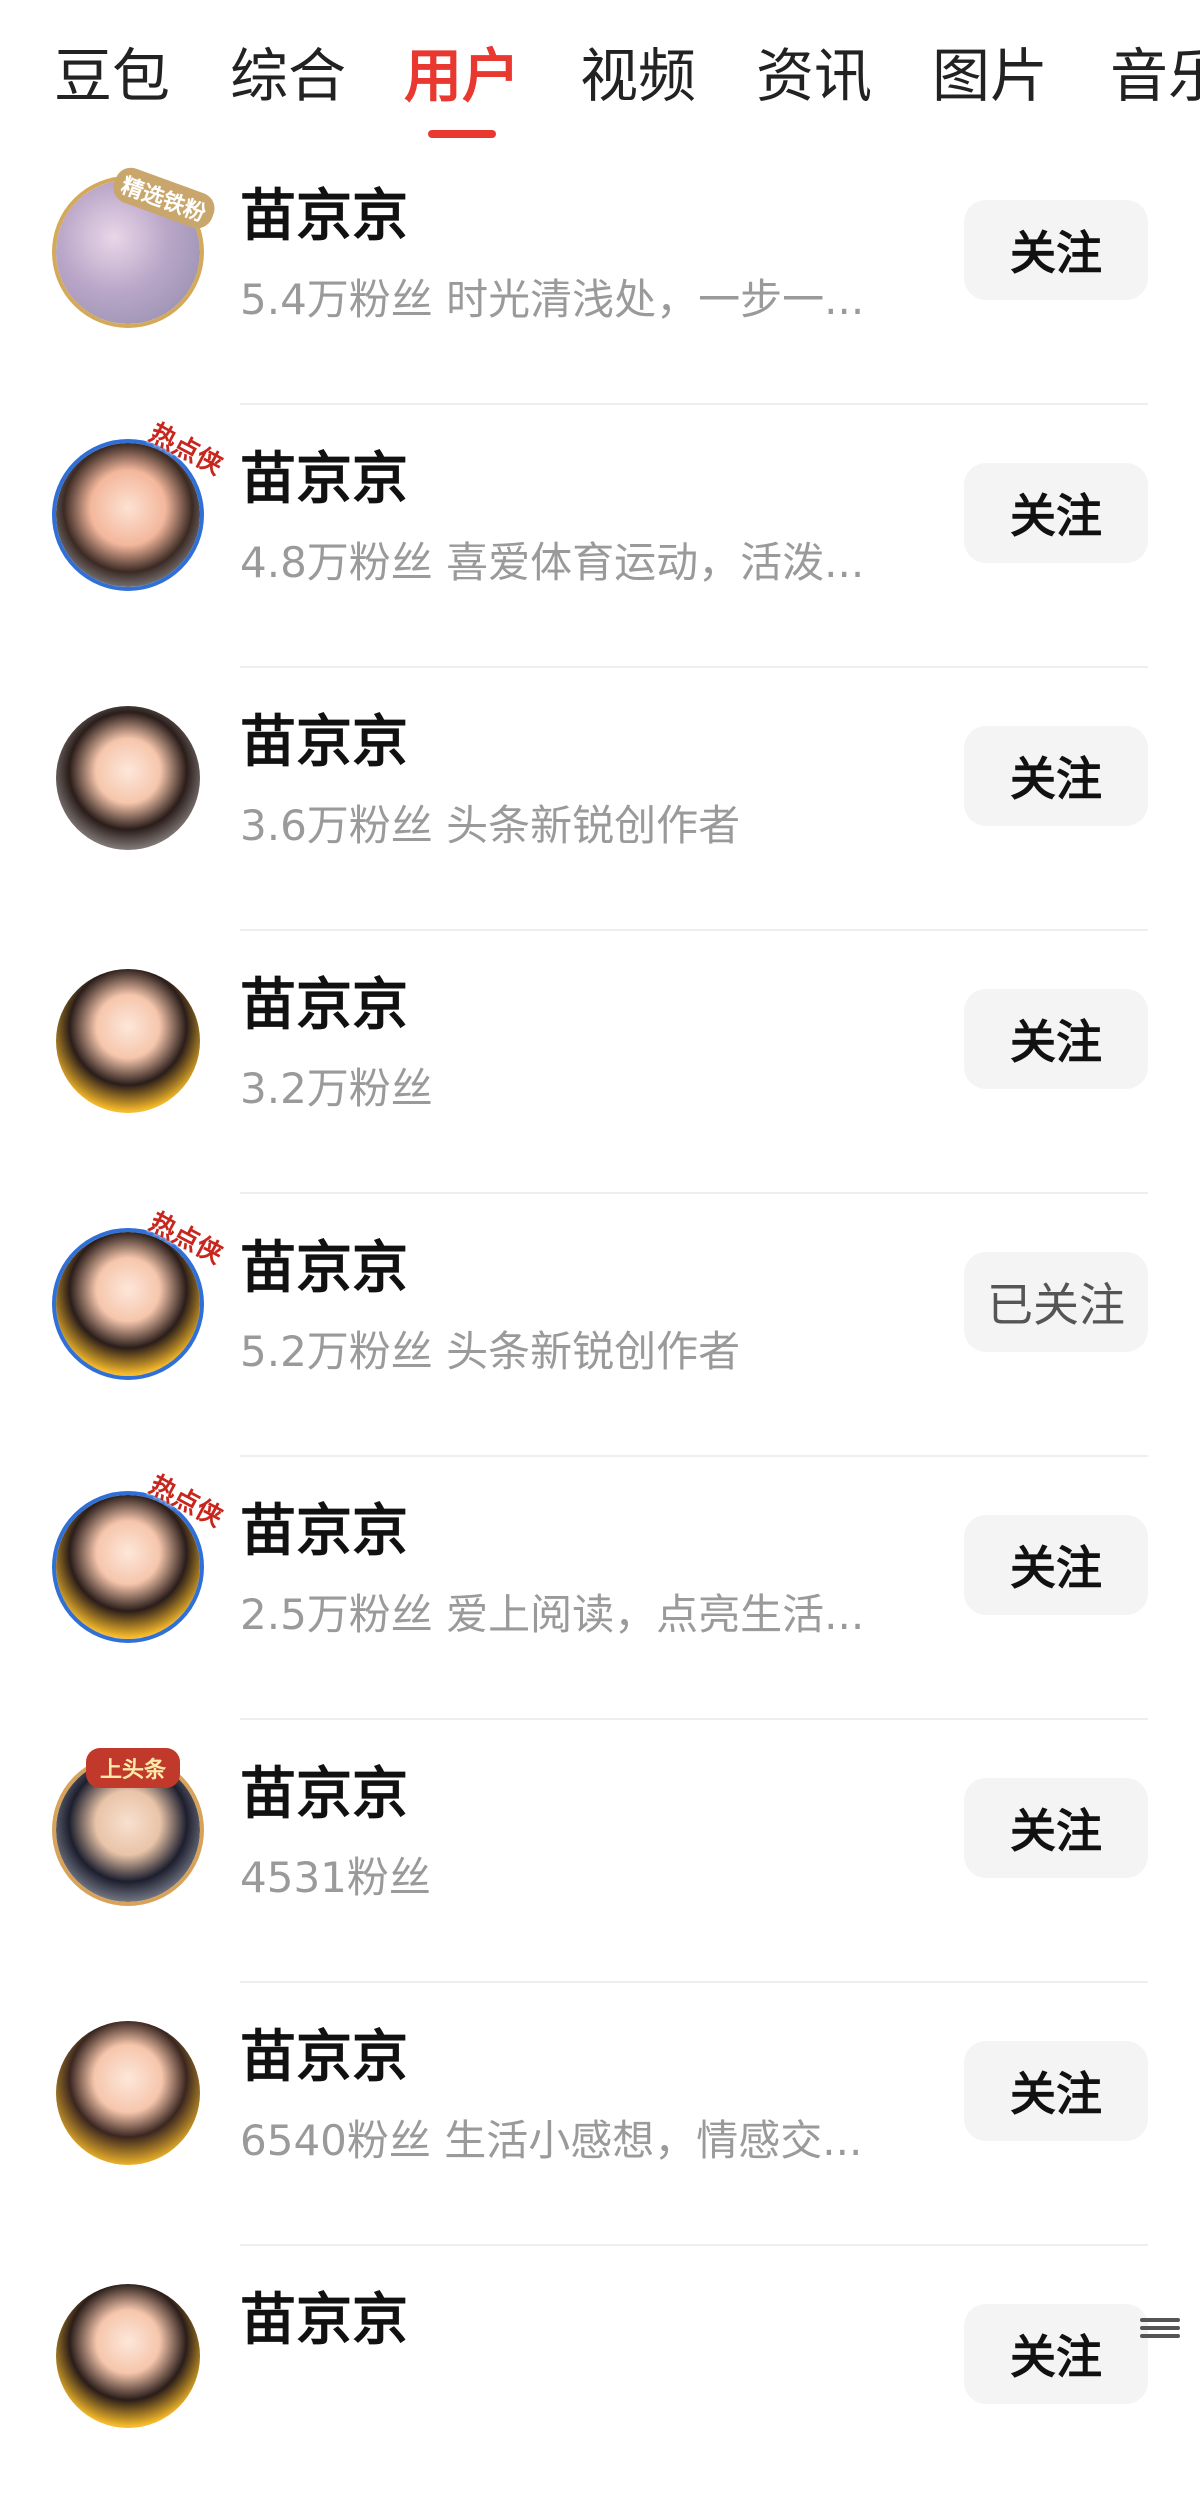 The height and width of the screenshot is (2509, 1200). Describe the element at coordinates (462, 134) in the screenshot. I see `active-tab-indicator` at that location.